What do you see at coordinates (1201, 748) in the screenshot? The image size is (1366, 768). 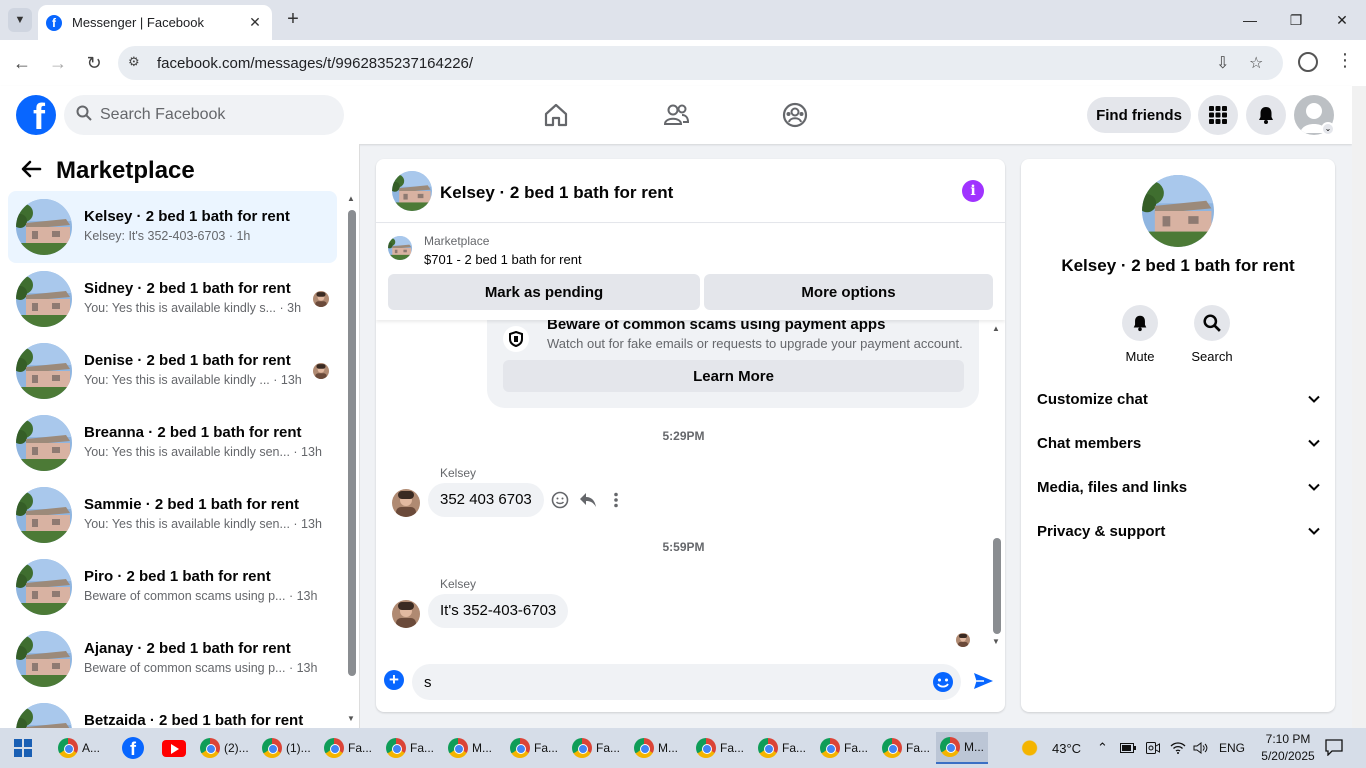 I see `volume-icon` at bounding box center [1201, 748].